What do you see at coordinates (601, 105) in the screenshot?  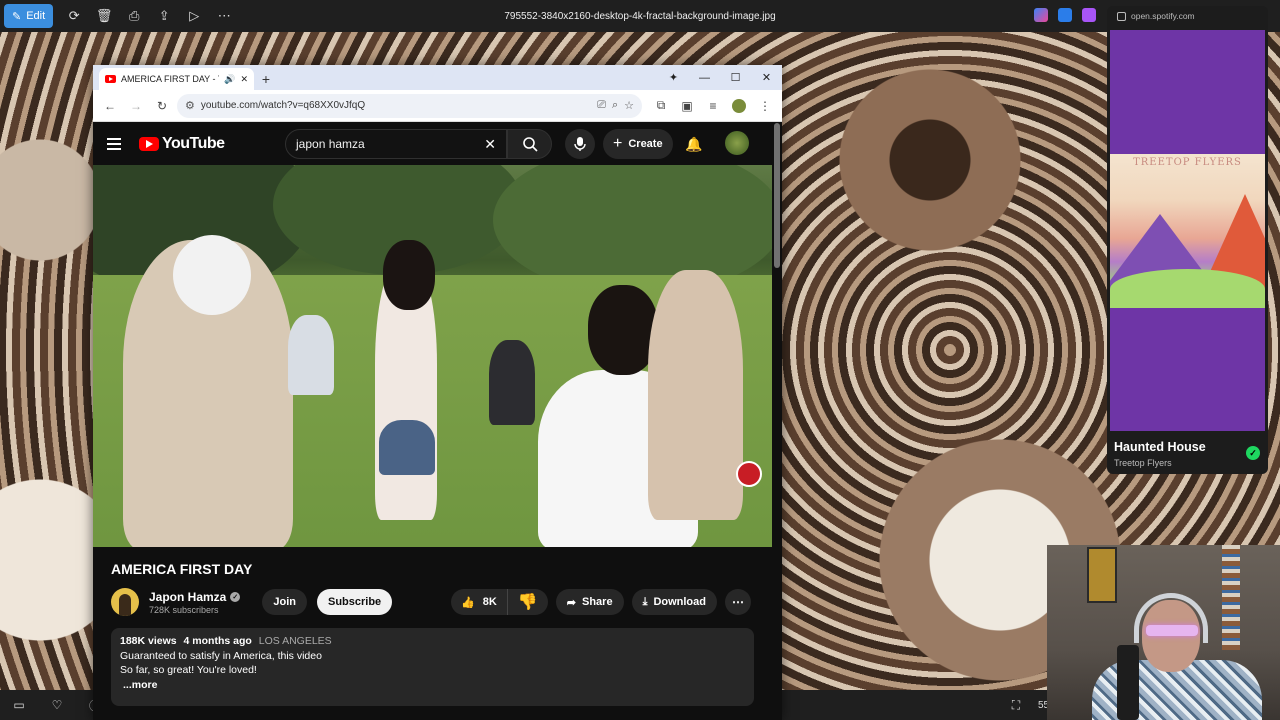 I see `install-icon: ⎚` at bounding box center [601, 105].